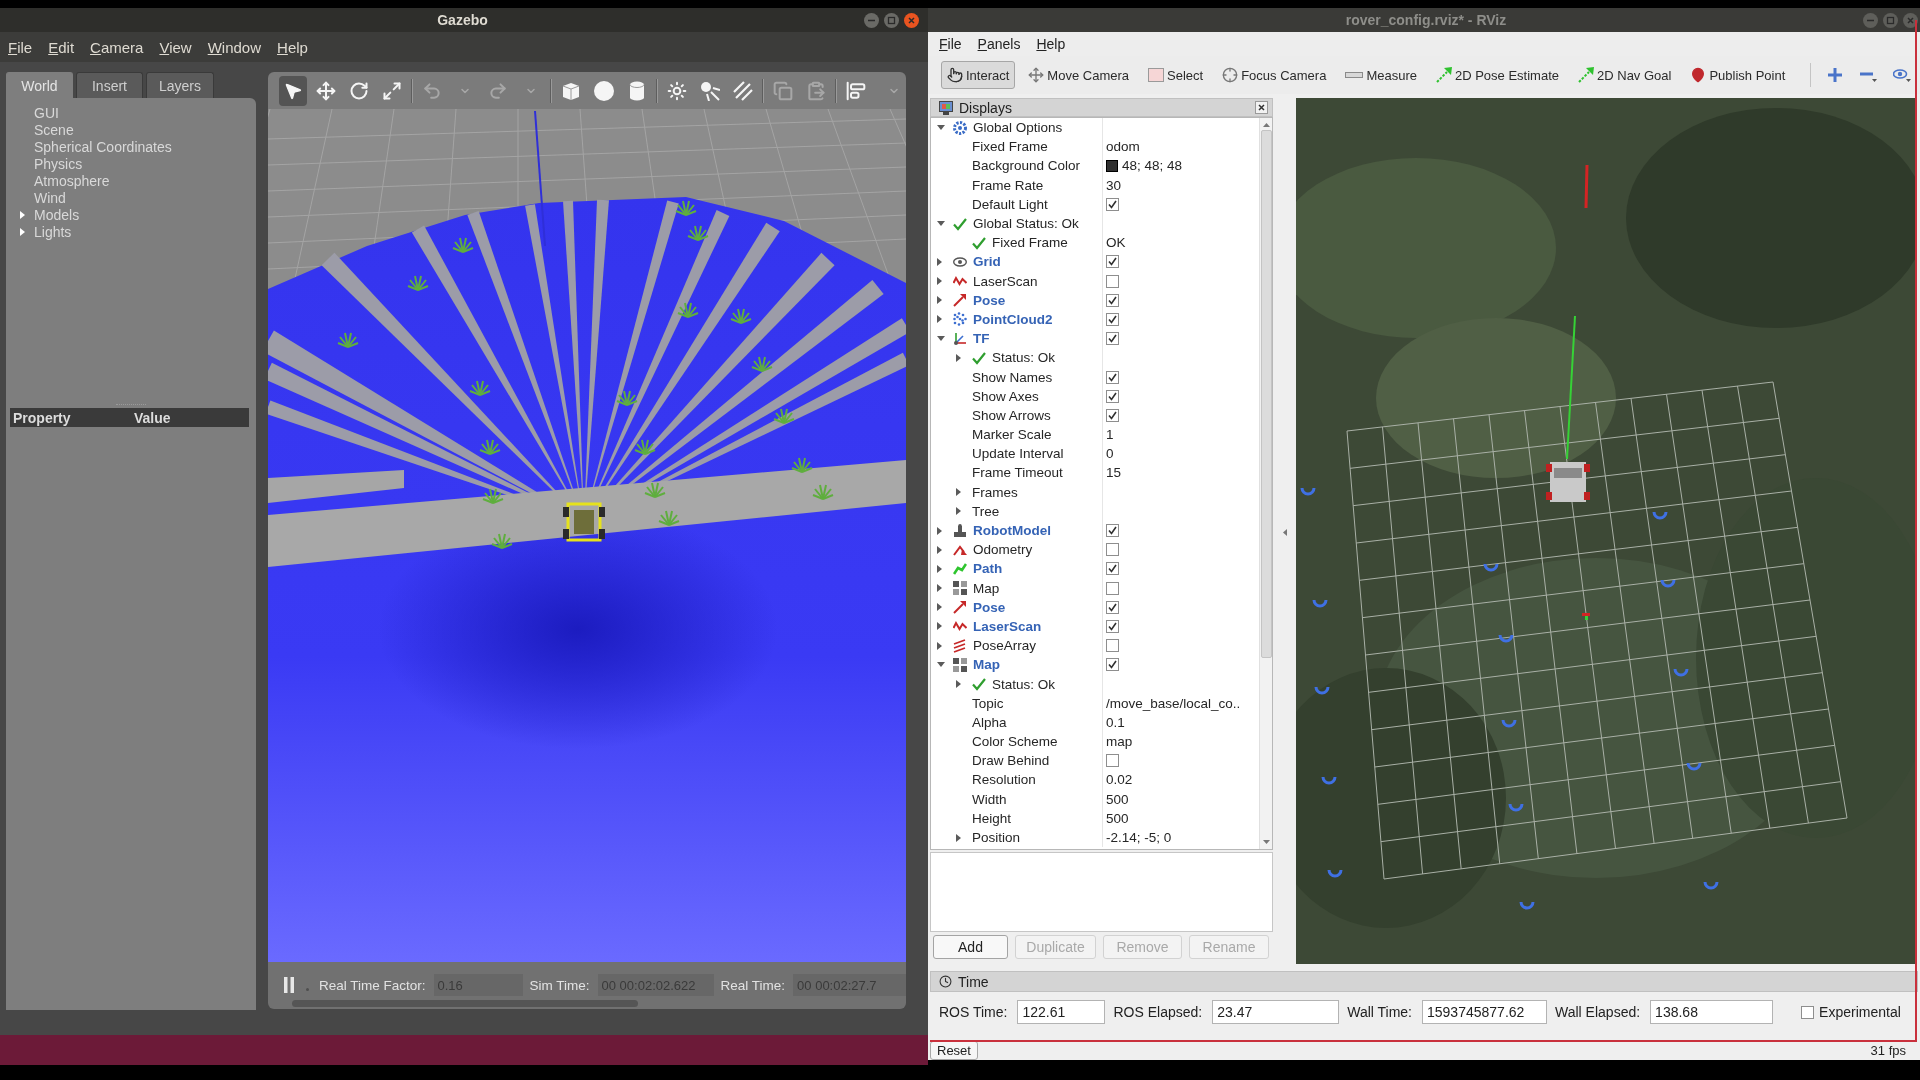 Image resolution: width=1920 pixels, height=1080 pixels. What do you see at coordinates (1026, 224) in the screenshot?
I see `display-item: Global Status: Ok` at bounding box center [1026, 224].